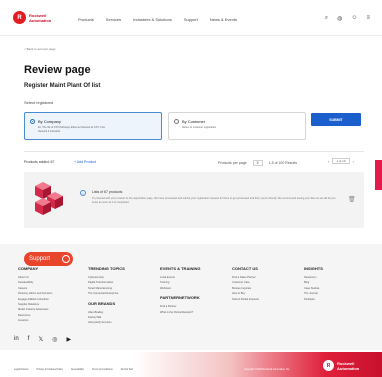  I want to click on linkedin-icon: in, so click(16, 339).